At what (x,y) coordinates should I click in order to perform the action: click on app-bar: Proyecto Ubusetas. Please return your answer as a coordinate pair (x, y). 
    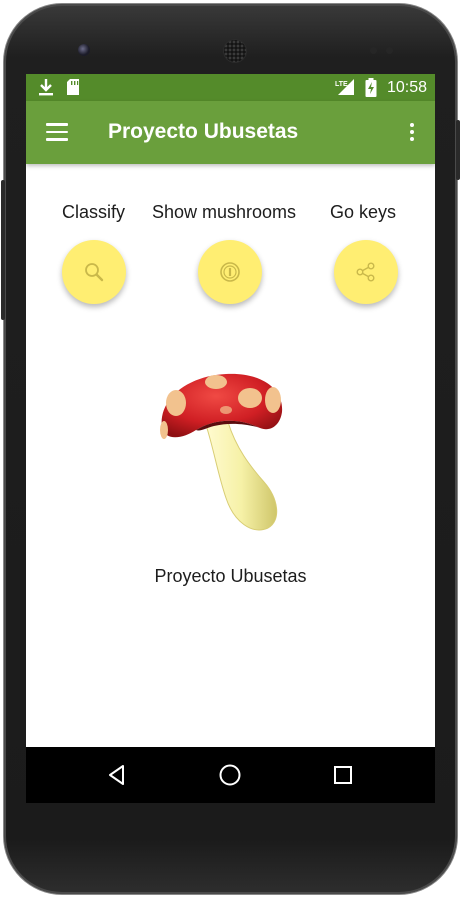
    Looking at the image, I should click on (230, 132).